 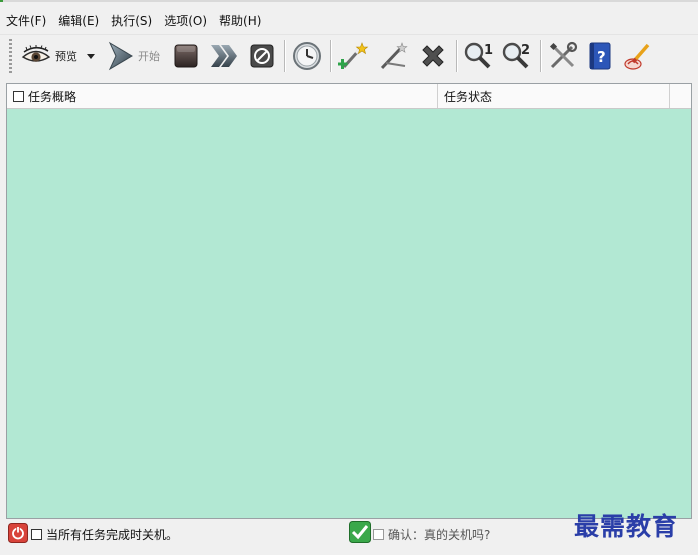 I want to click on find-first-button: 1, so click(x=479, y=56).